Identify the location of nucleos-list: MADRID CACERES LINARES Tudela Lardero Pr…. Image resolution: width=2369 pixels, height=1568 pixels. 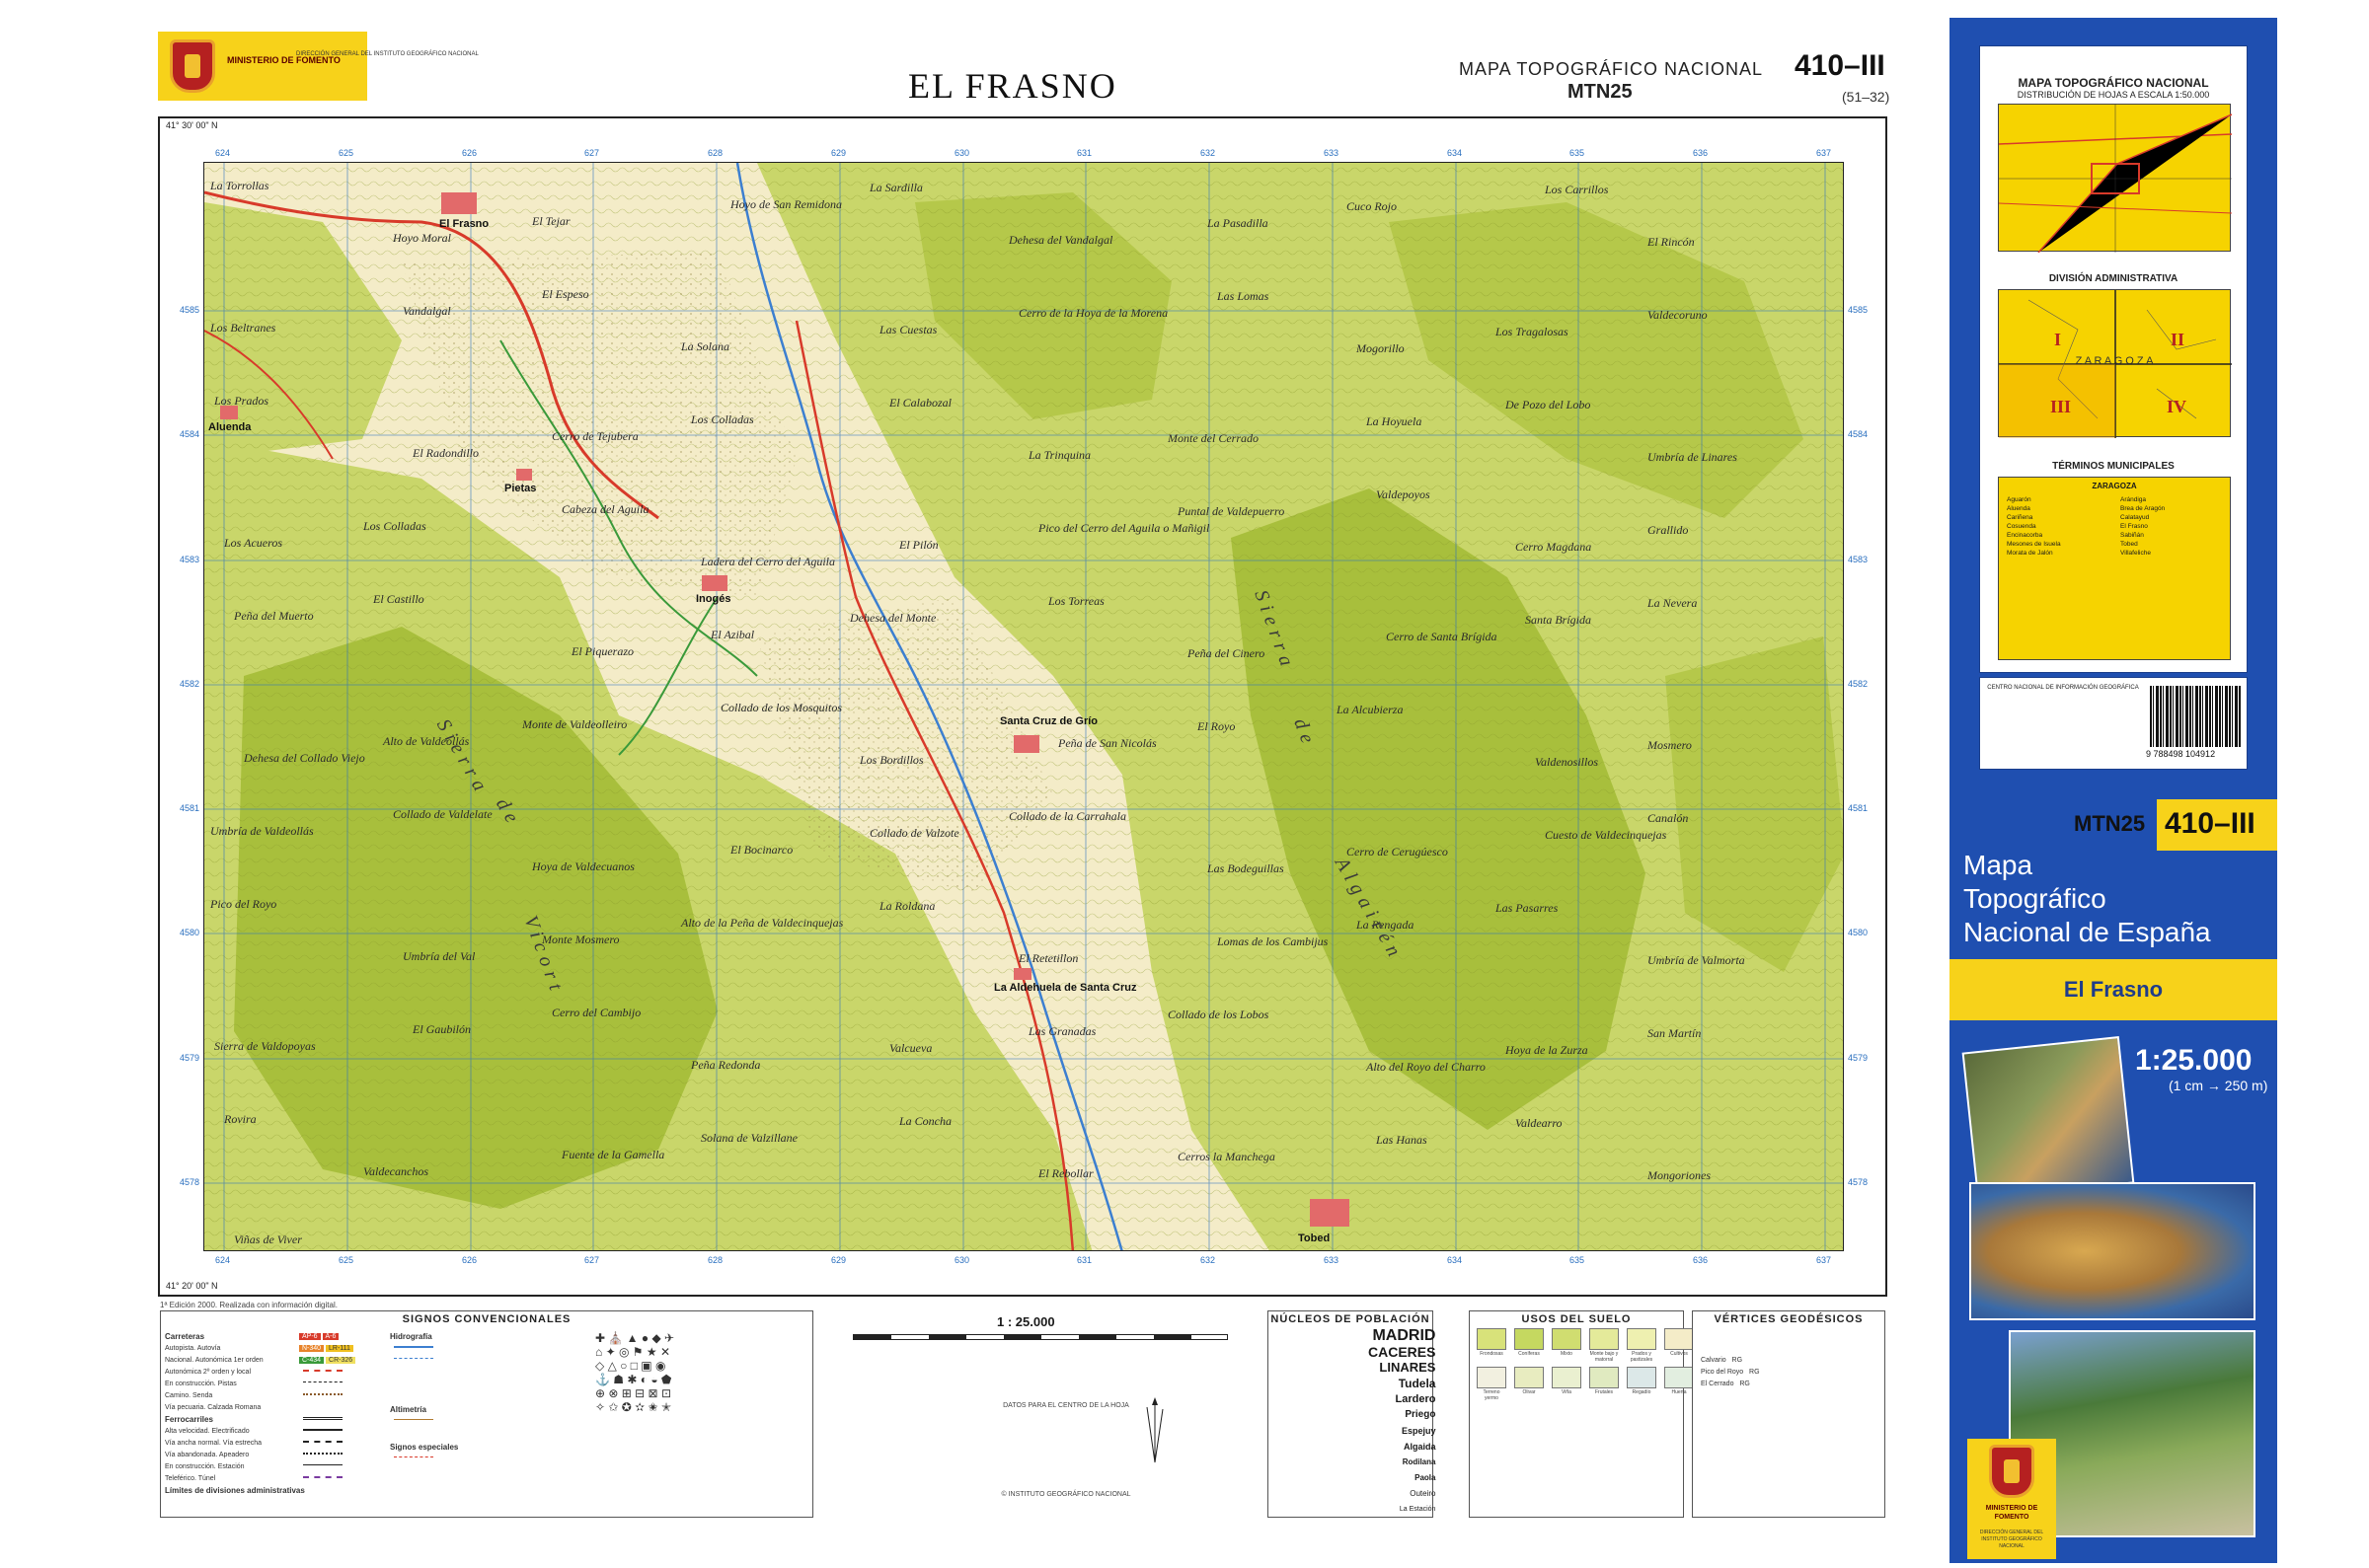
(1401, 1423).